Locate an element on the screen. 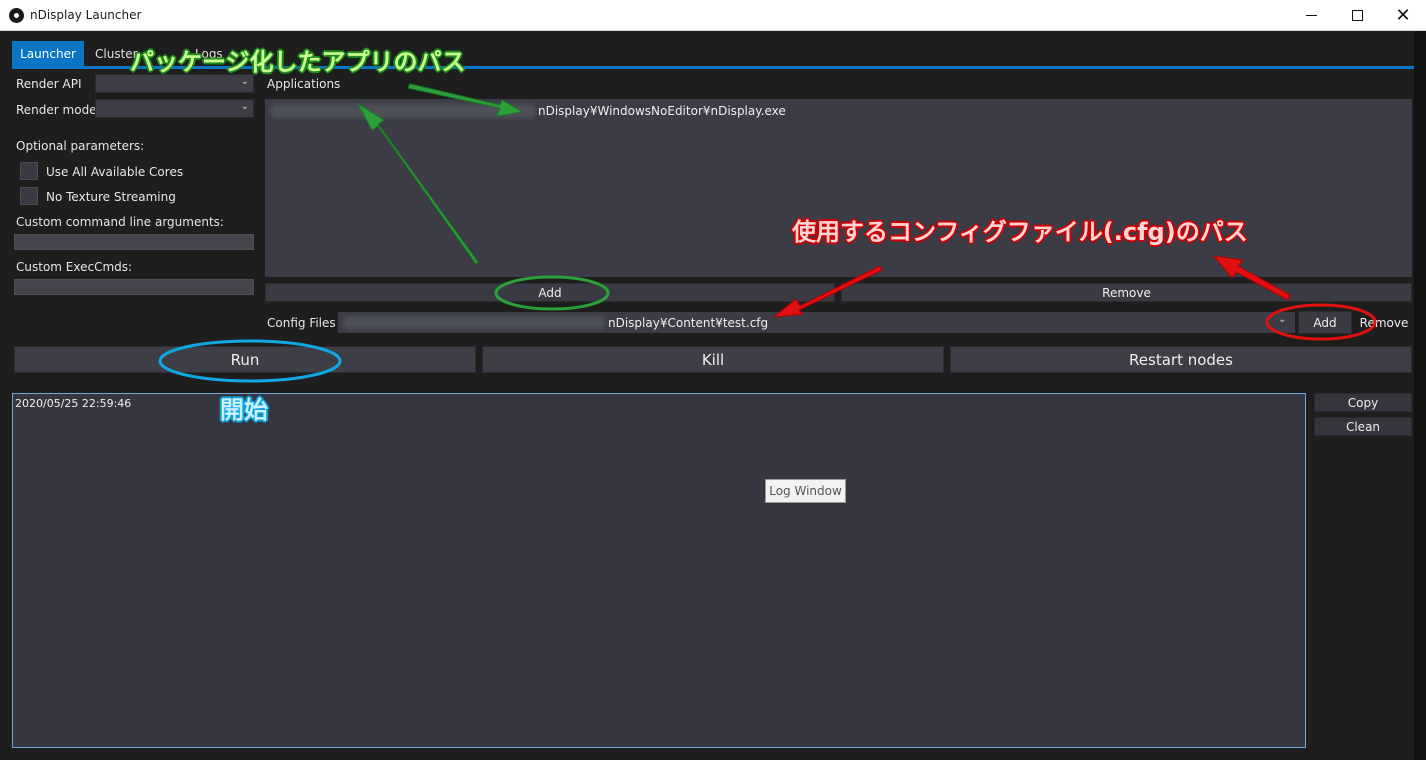  add-config-label: Add is located at coordinates (1325, 322).